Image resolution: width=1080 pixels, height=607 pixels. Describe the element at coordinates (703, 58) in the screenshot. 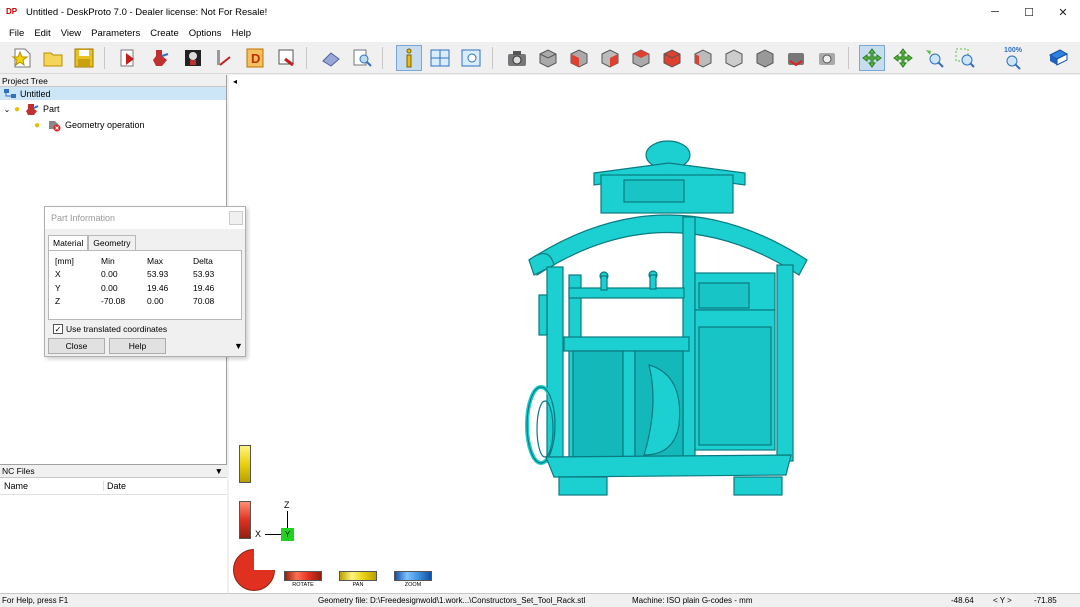

I see `view-left-button` at that location.